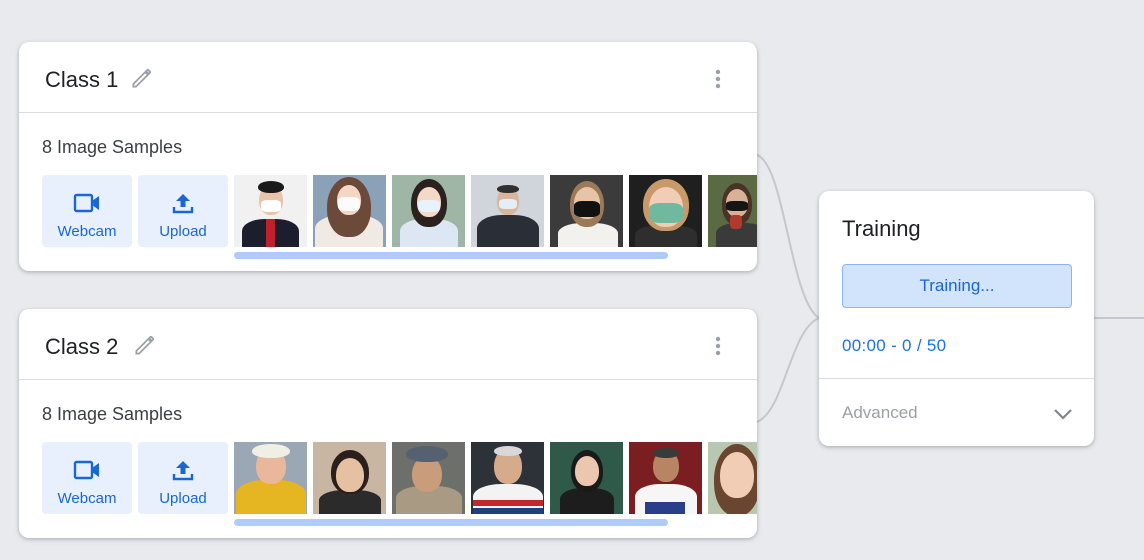 This screenshot has height=560, width=1144. I want to click on class-header: Class 2, so click(388, 344).